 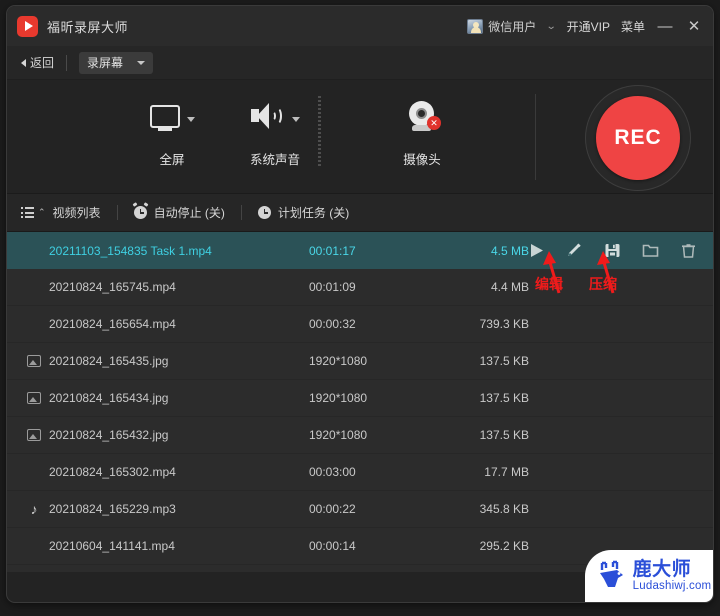 I want to click on minimize-button: —, so click(x=665, y=26).